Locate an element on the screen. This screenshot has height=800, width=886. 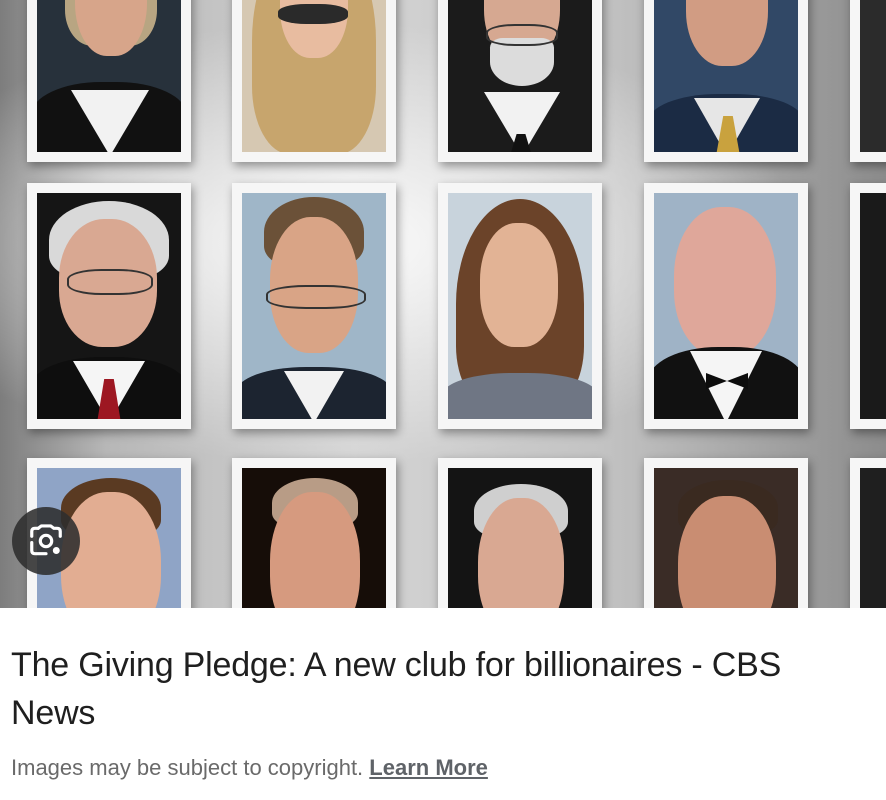
copyright-text: Images may be subject to copyright. is located at coordinates (187, 767).